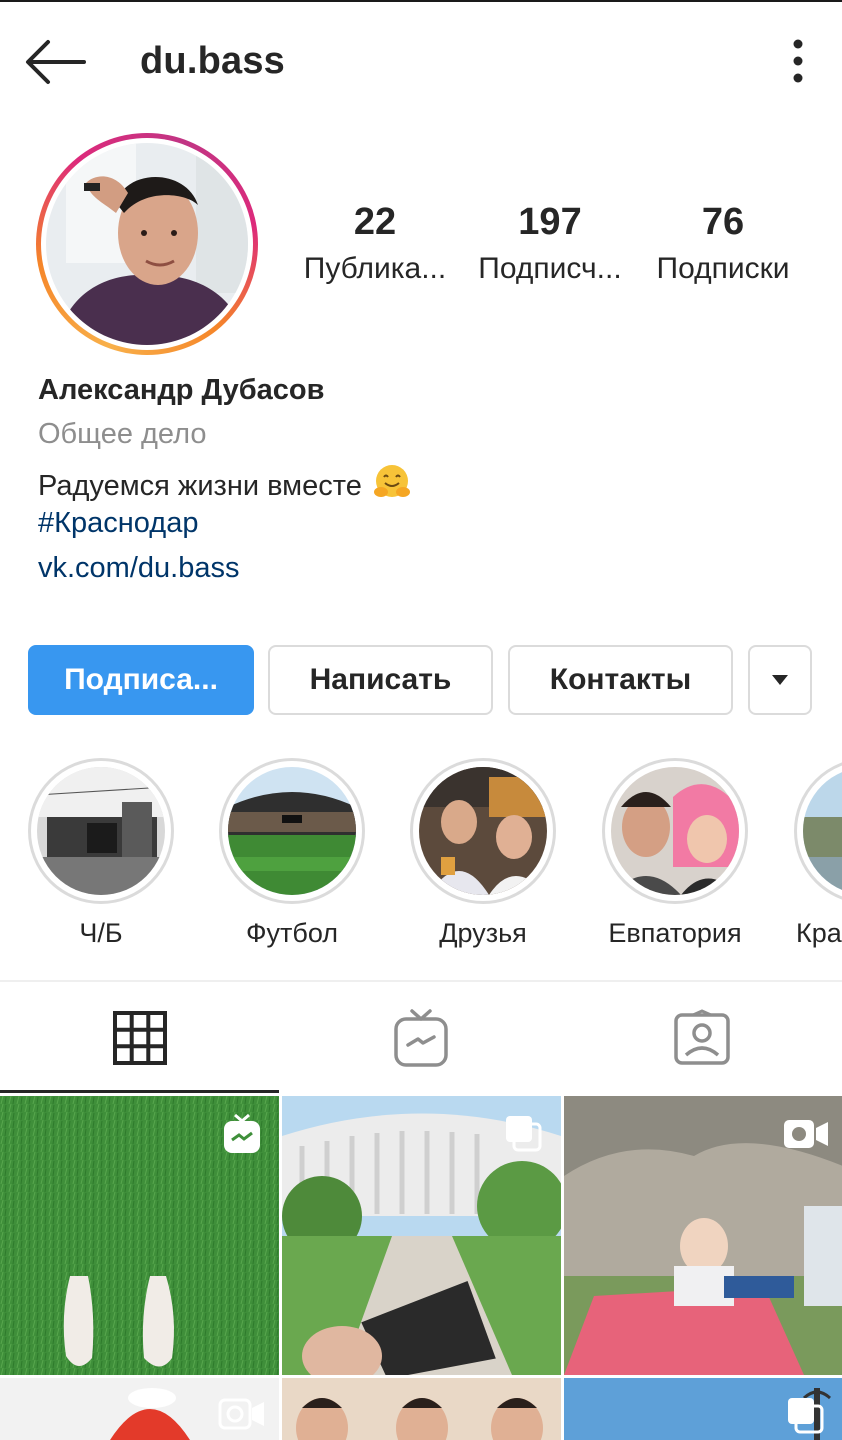  Describe the element at coordinates (138, 568) in the screenshot. I see `profile-website-link: vk.com/du.bass` at that location.